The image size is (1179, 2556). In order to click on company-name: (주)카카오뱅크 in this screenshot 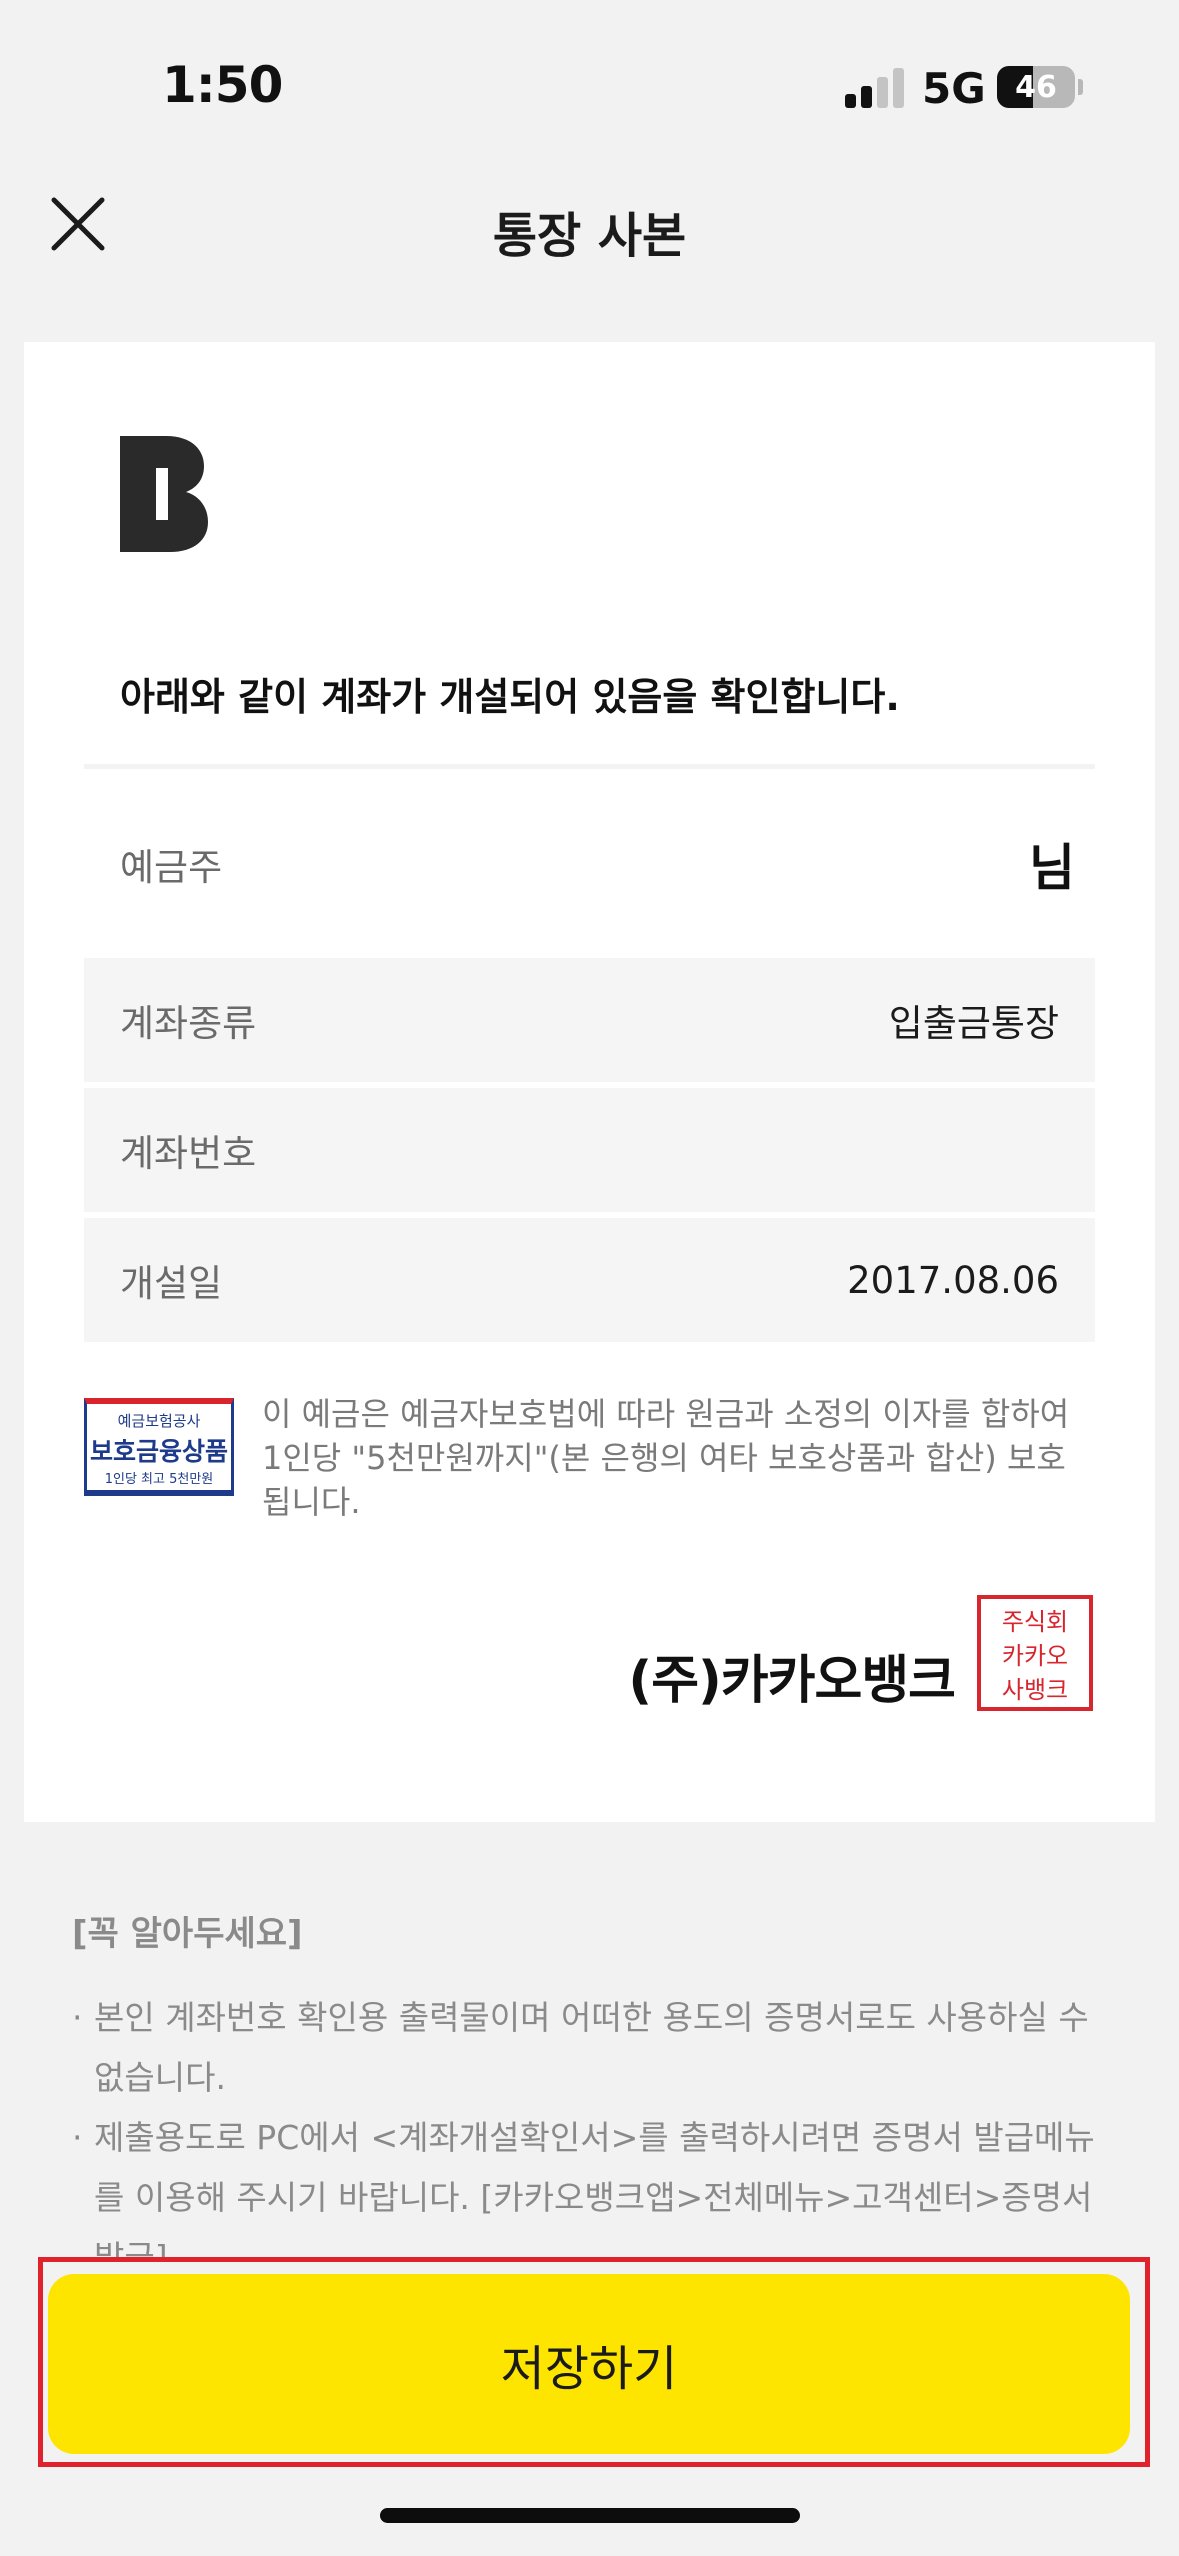, I will do `click(792, 1681)`.